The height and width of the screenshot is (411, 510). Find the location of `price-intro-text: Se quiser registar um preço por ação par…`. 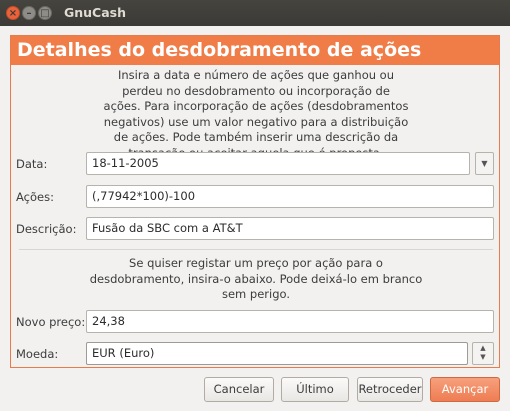

price-intro-text: Se quiser registar um preço por ação par… is located at coordinates (256, 279).